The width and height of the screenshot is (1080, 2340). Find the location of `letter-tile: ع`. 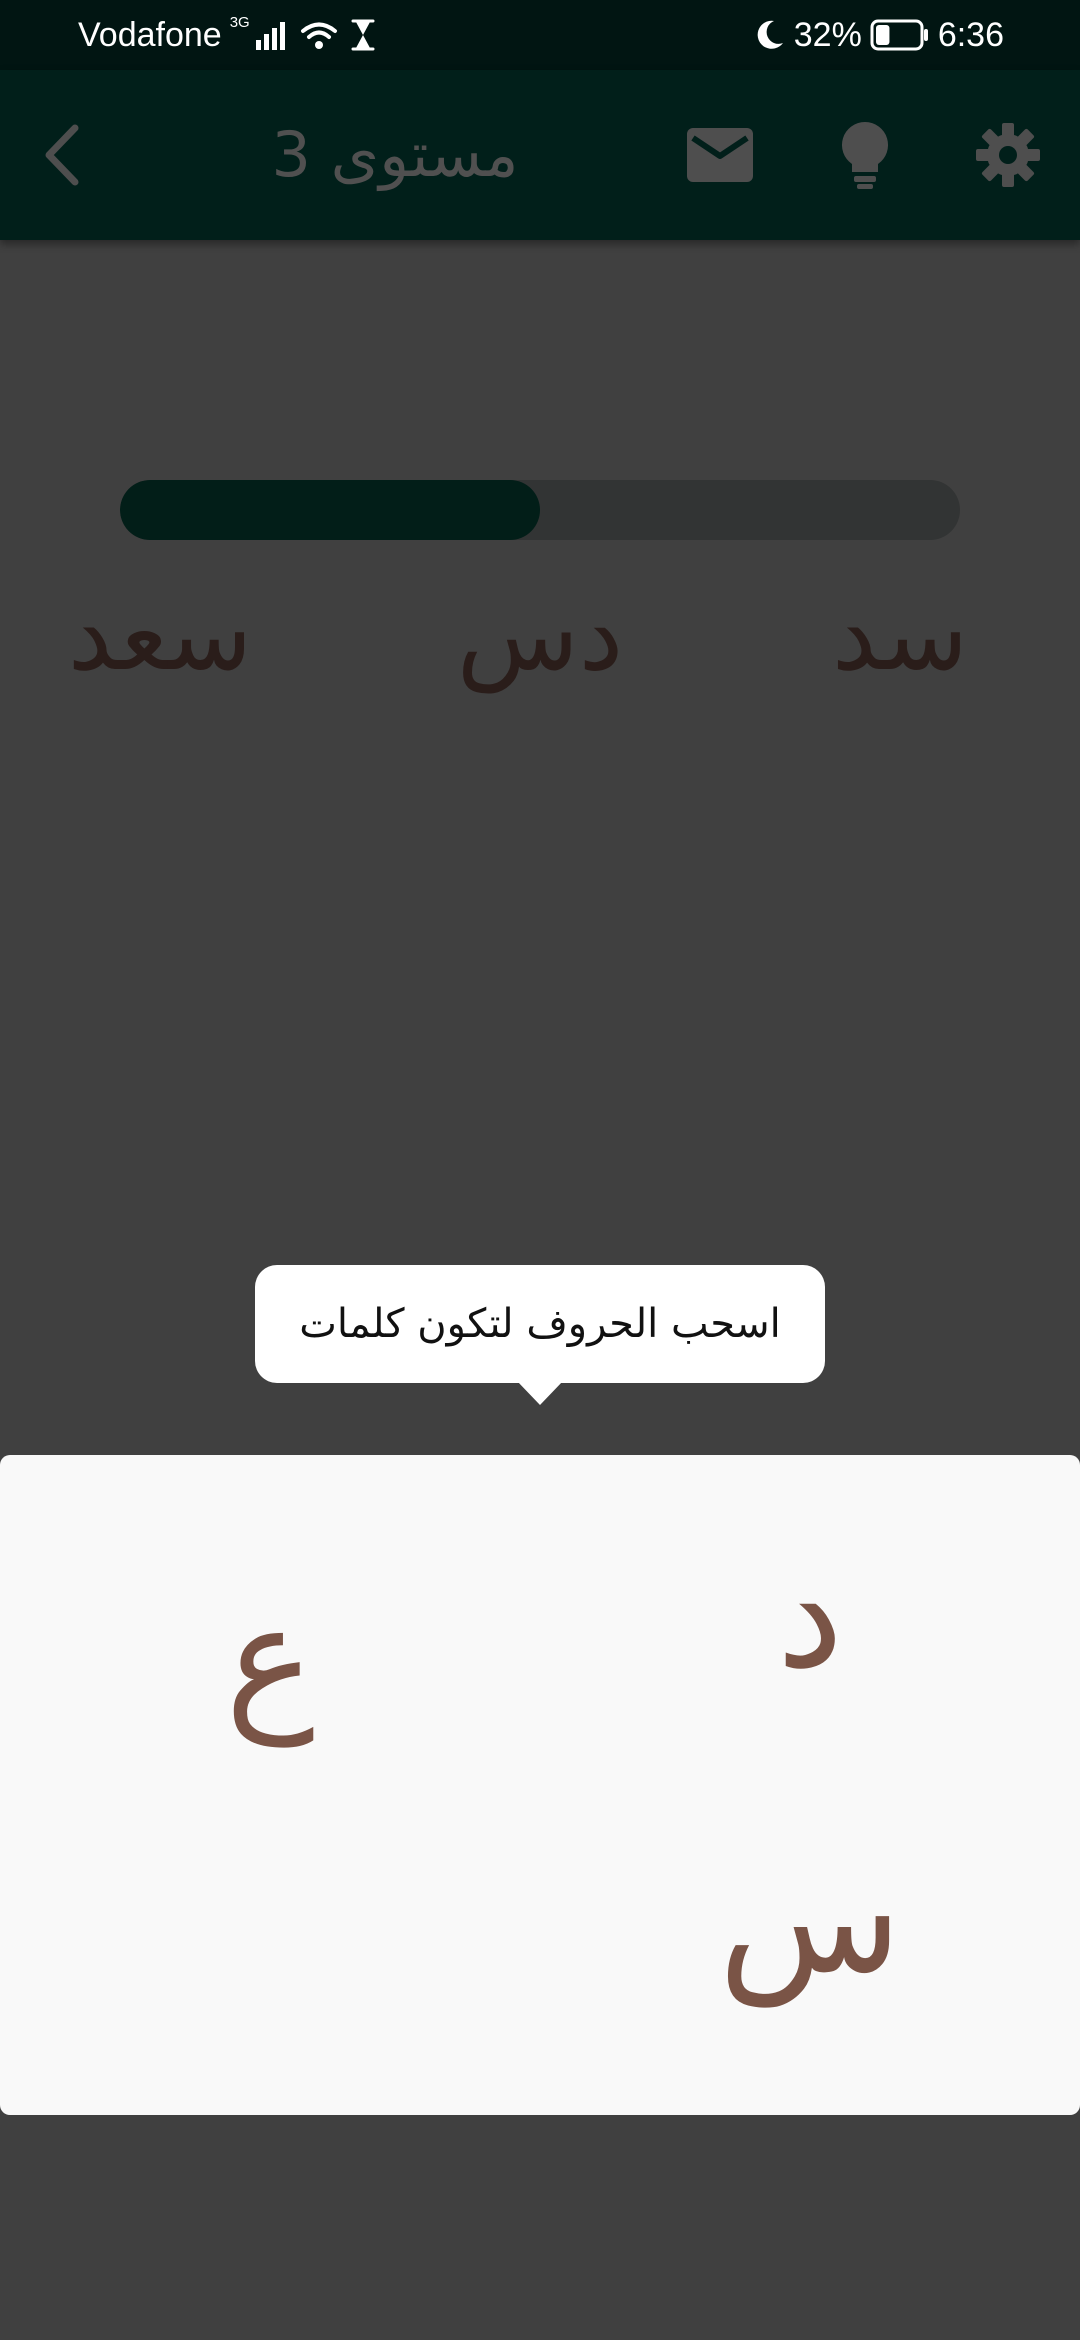

letter-tile: ع is located at coordinates (270, 1660).